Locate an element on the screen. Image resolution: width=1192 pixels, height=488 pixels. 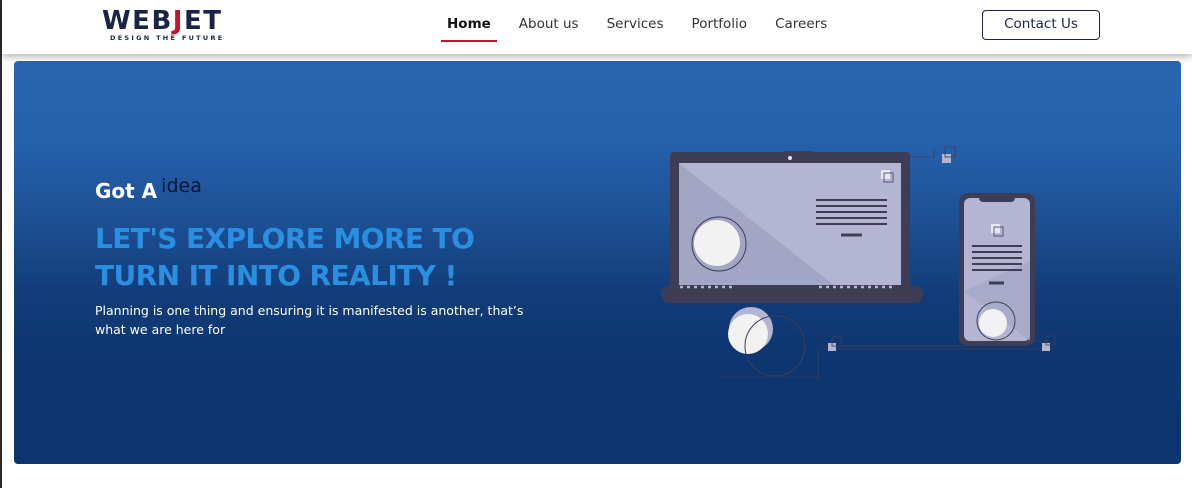
nav-about-us: About us is located at coordinates (549, 29).